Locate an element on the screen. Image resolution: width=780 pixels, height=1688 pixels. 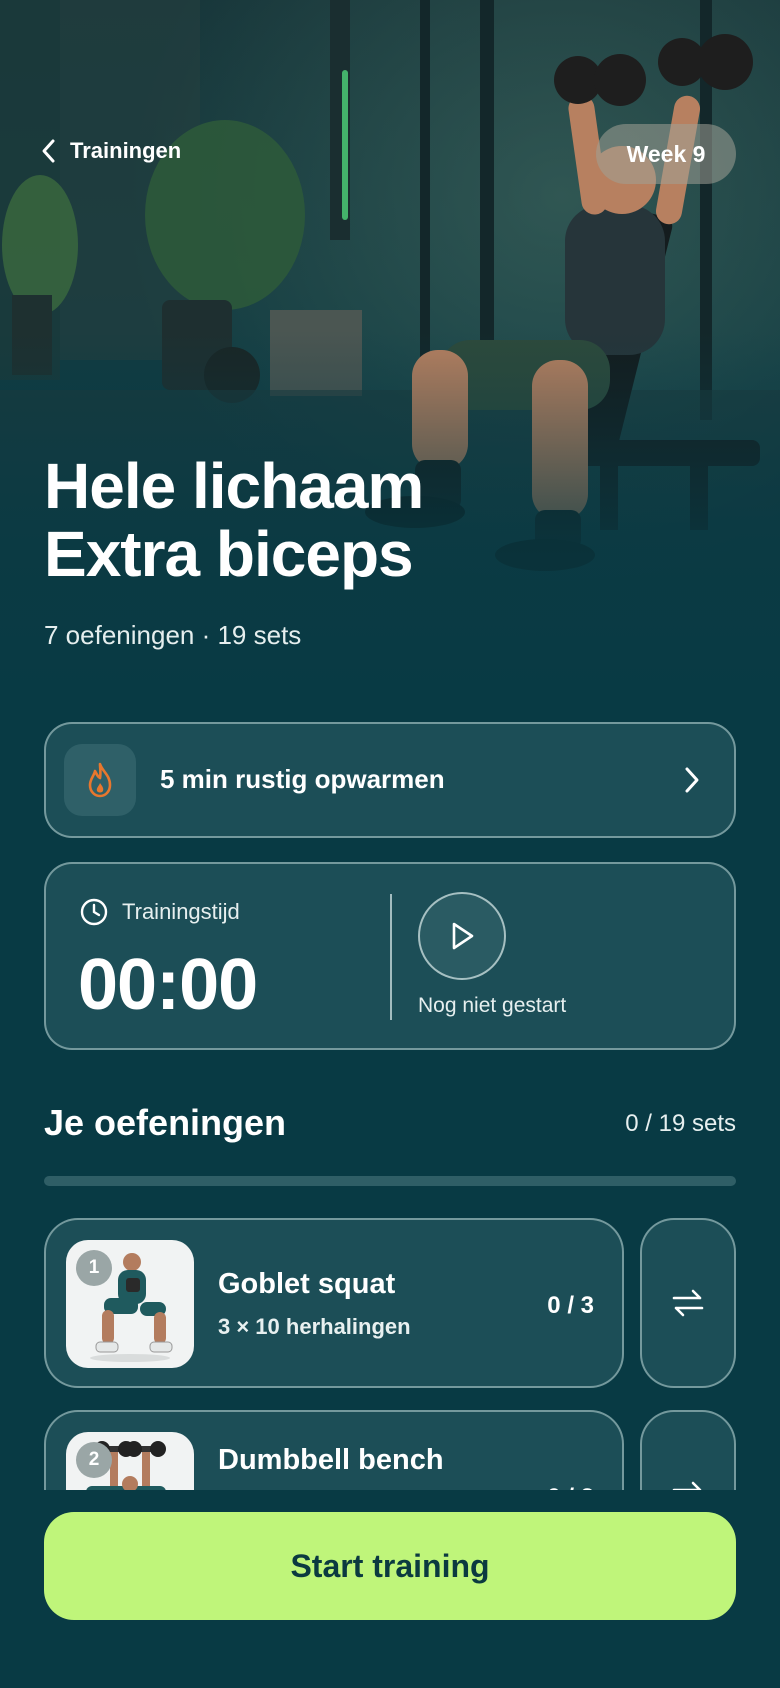
back-label: Trainingen is located at coordinates (126, 150).